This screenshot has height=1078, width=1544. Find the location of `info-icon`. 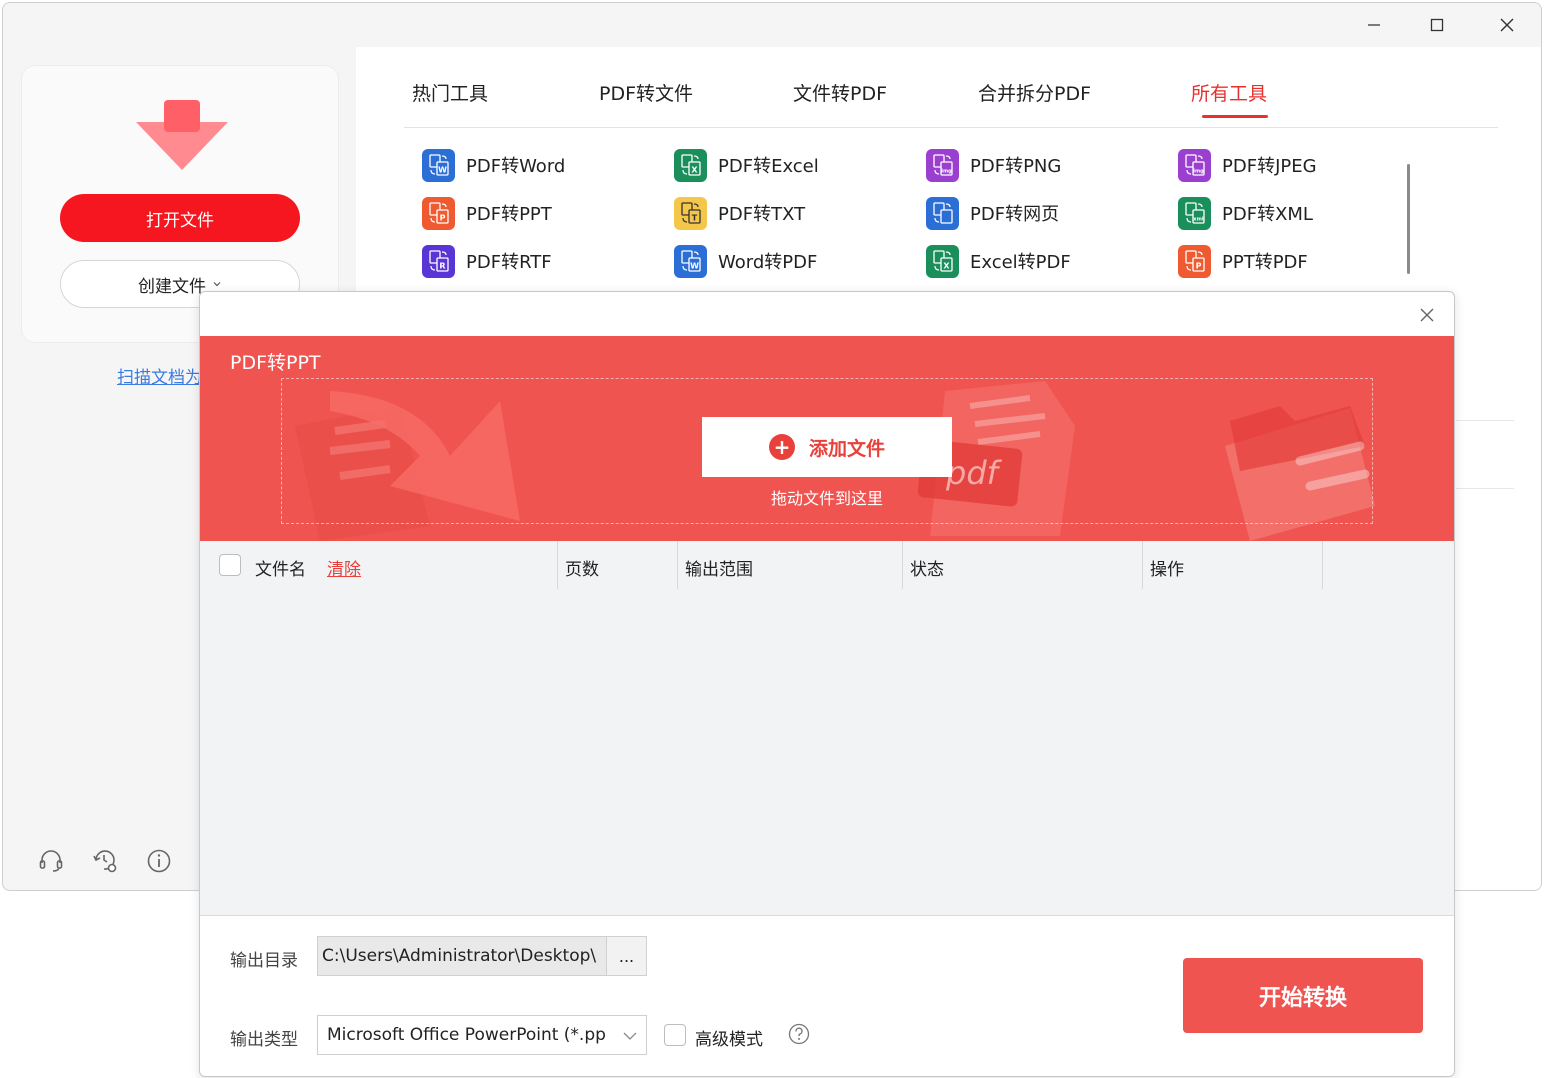

info-icon is located at coordinates (159, 861).